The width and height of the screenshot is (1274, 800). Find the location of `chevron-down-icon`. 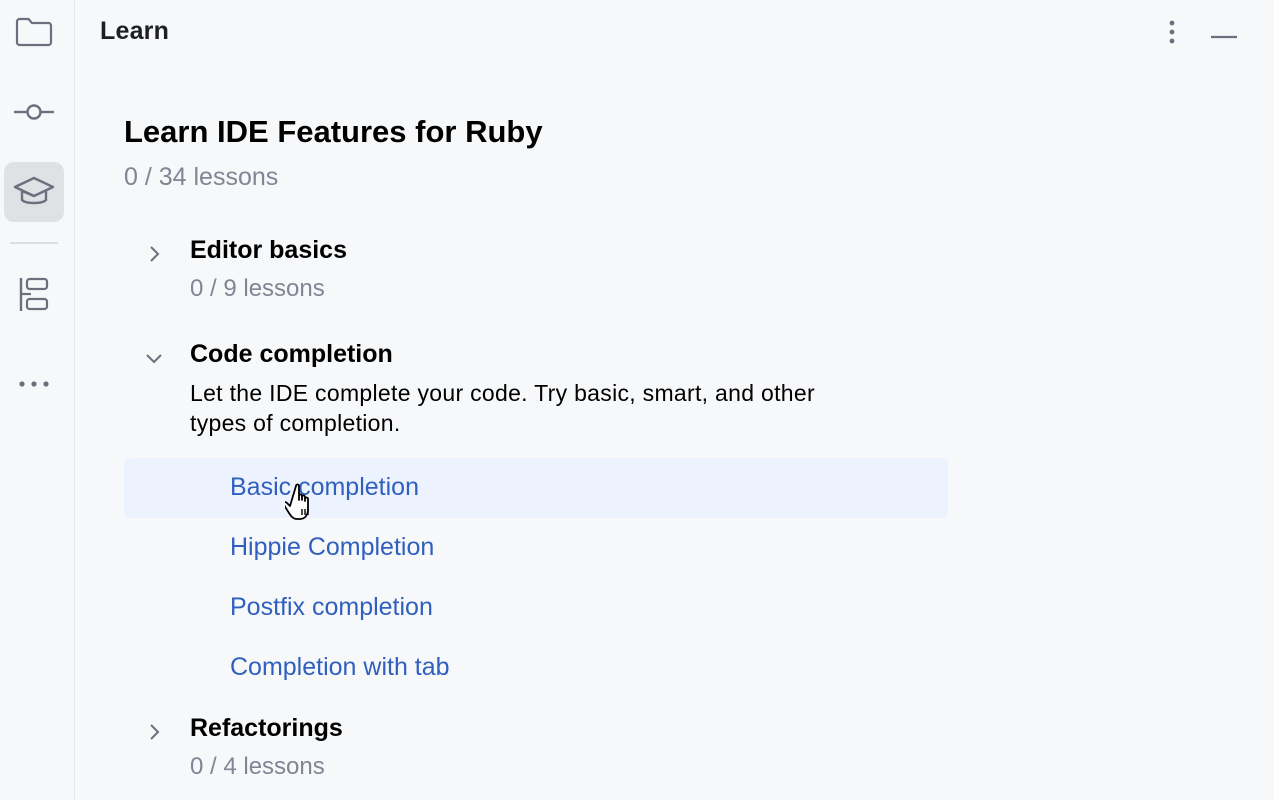

chevron-down-icon is located at coordinates (154, 359).